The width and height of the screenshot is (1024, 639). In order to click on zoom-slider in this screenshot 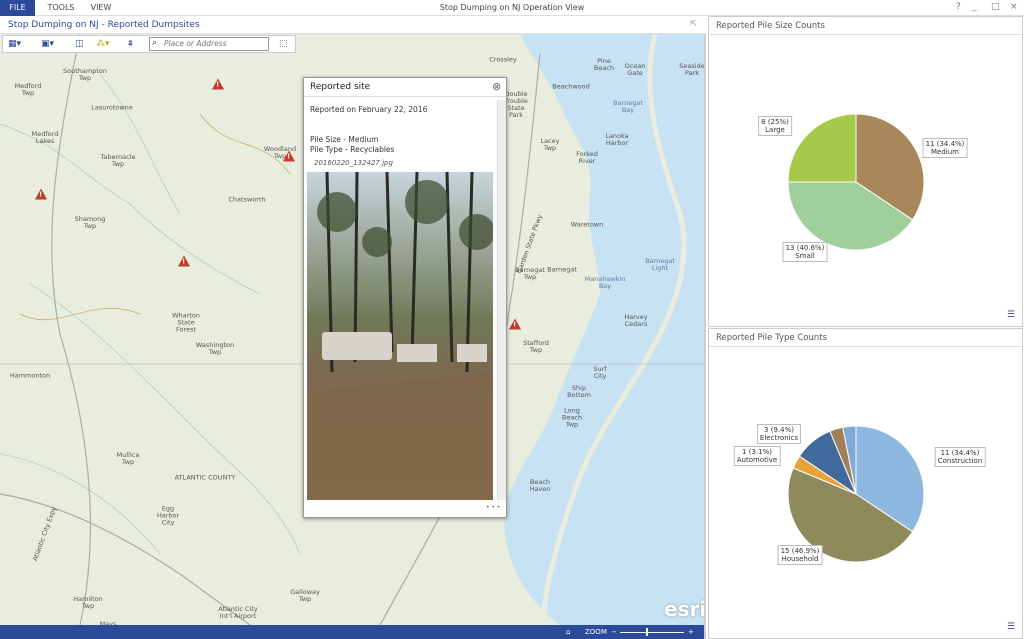, I will do `click(652, 632)`.